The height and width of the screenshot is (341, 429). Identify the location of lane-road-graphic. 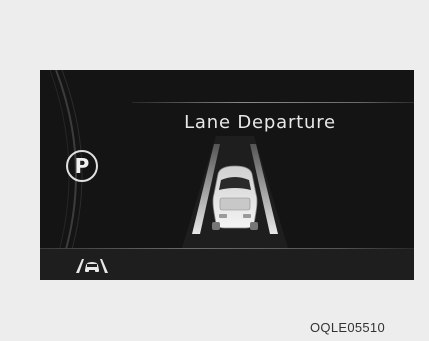
(235, 192).